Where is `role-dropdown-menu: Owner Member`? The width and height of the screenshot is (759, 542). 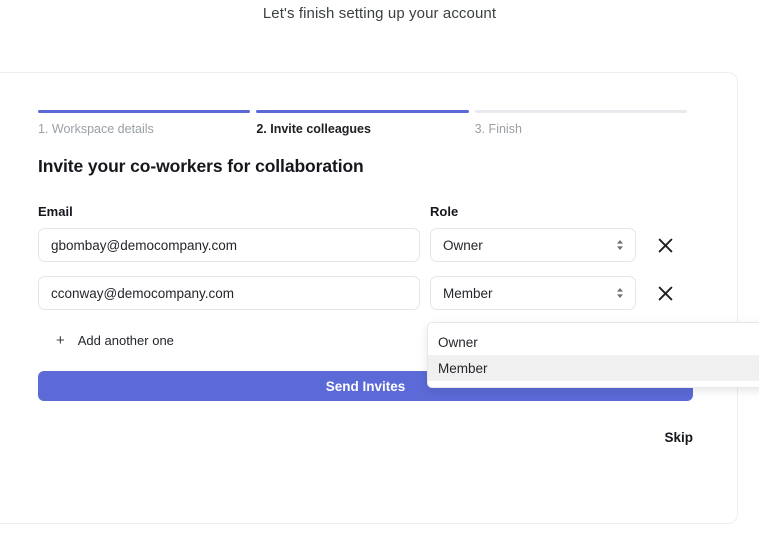
role-dropdown-menu: Owner Member is located at coordinates (593, 355).